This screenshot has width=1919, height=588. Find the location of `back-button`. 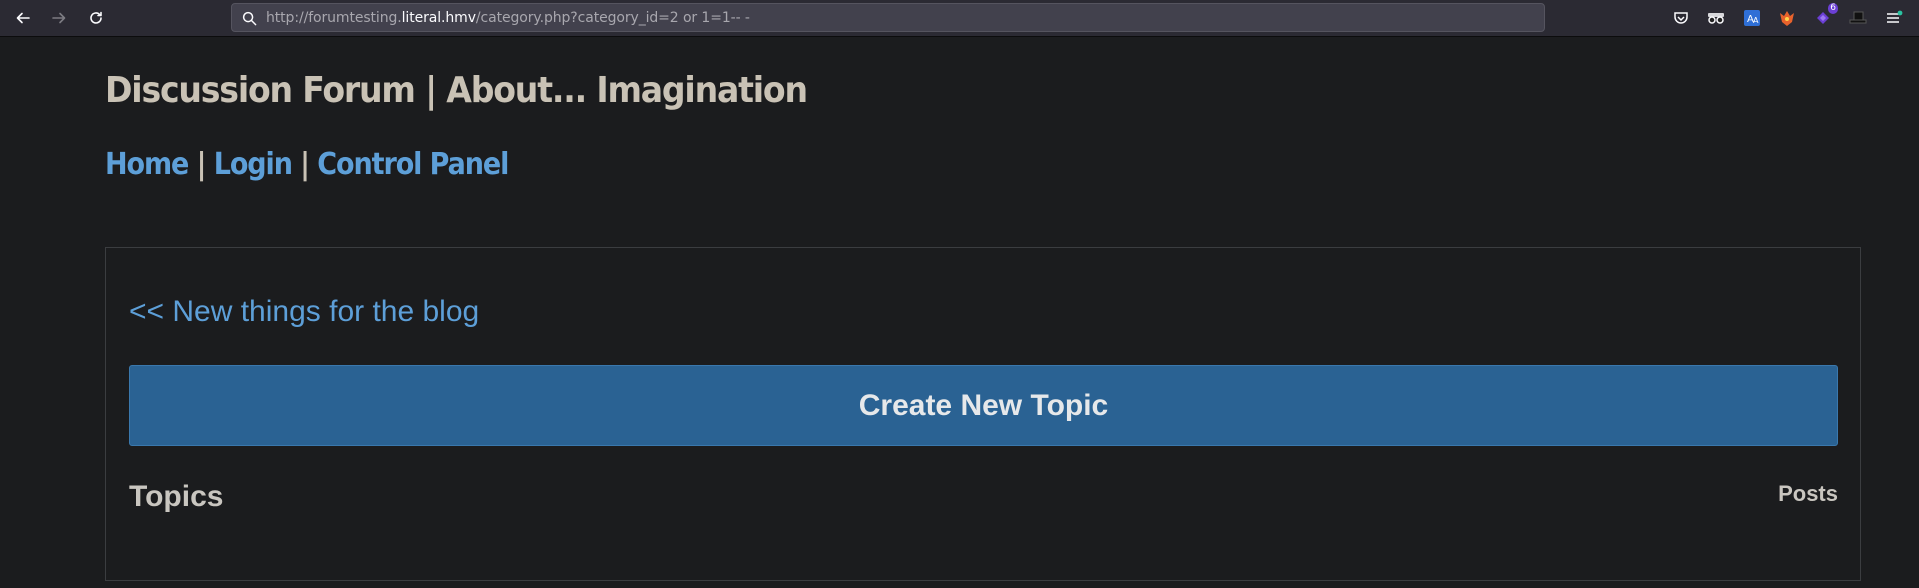

back-button is located at coordinates (23, 18).